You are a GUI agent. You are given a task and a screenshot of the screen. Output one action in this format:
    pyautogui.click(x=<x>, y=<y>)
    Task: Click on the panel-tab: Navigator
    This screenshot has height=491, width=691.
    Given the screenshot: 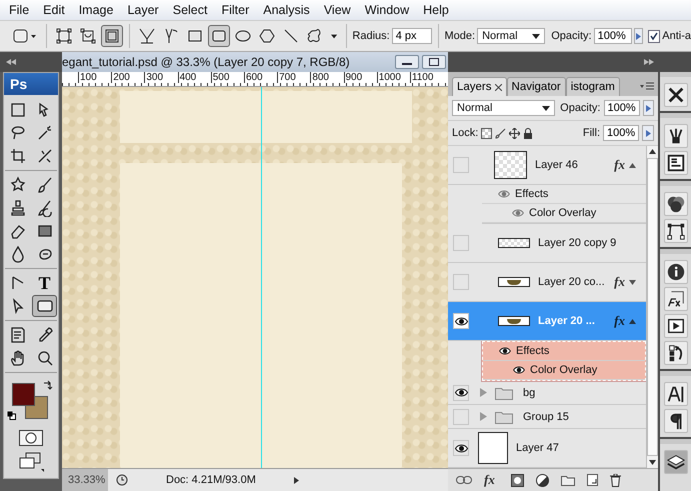 What is the action you would take?
    pyautogui.click(x=536, y=86)
    